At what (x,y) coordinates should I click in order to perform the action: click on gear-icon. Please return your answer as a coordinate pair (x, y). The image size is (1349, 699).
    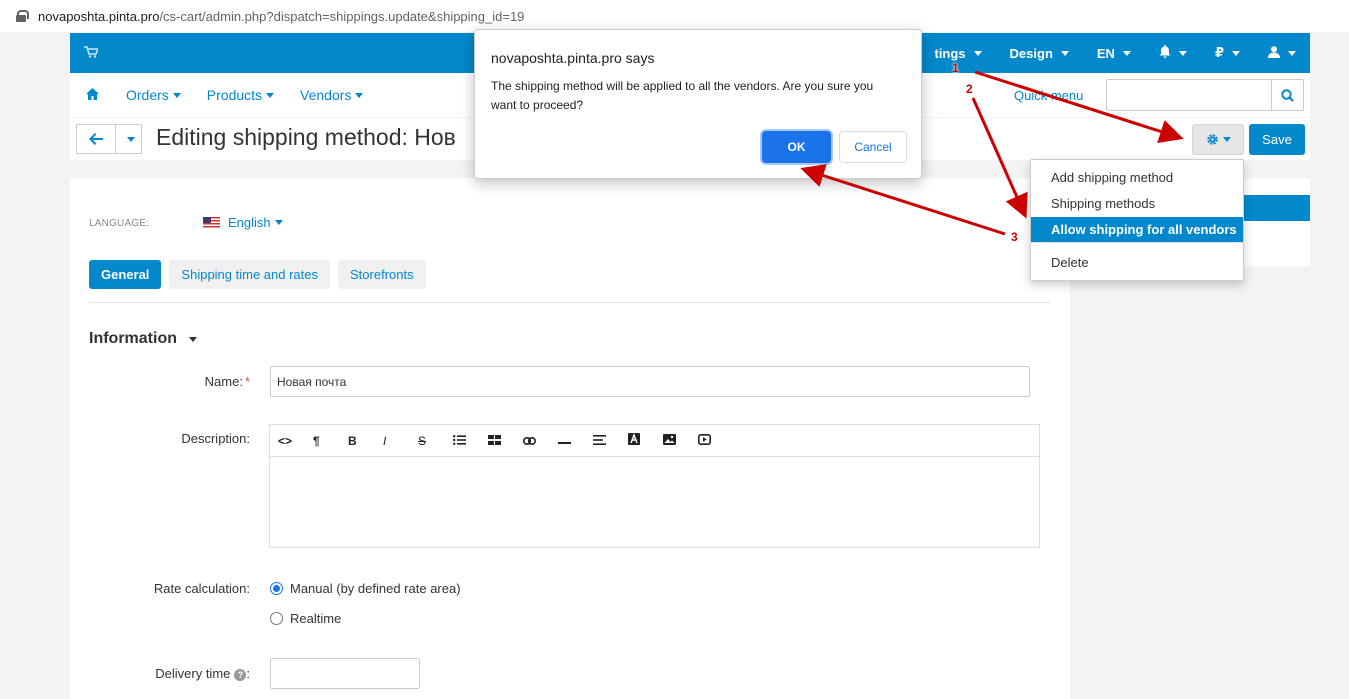
    Looking at the image, I should click on (1212, 139).